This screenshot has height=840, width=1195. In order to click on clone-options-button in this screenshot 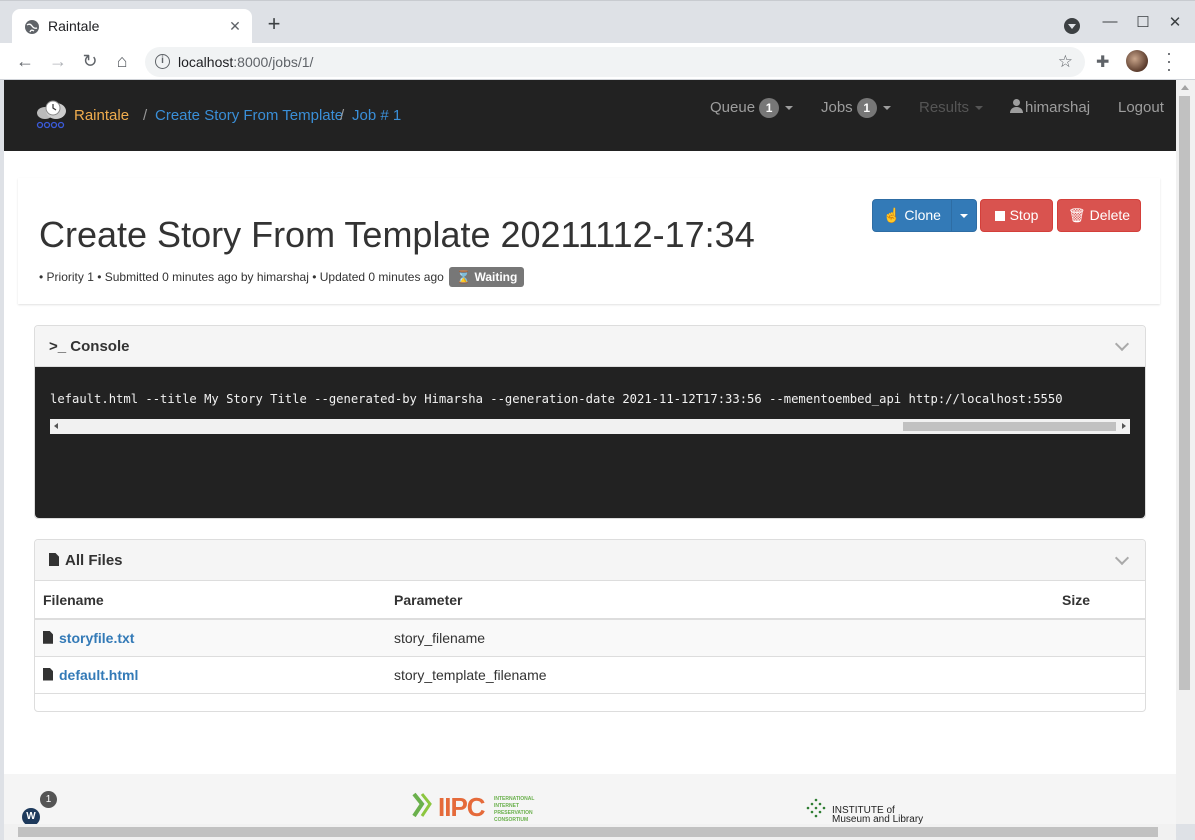, I will do `click(964, 215)`.